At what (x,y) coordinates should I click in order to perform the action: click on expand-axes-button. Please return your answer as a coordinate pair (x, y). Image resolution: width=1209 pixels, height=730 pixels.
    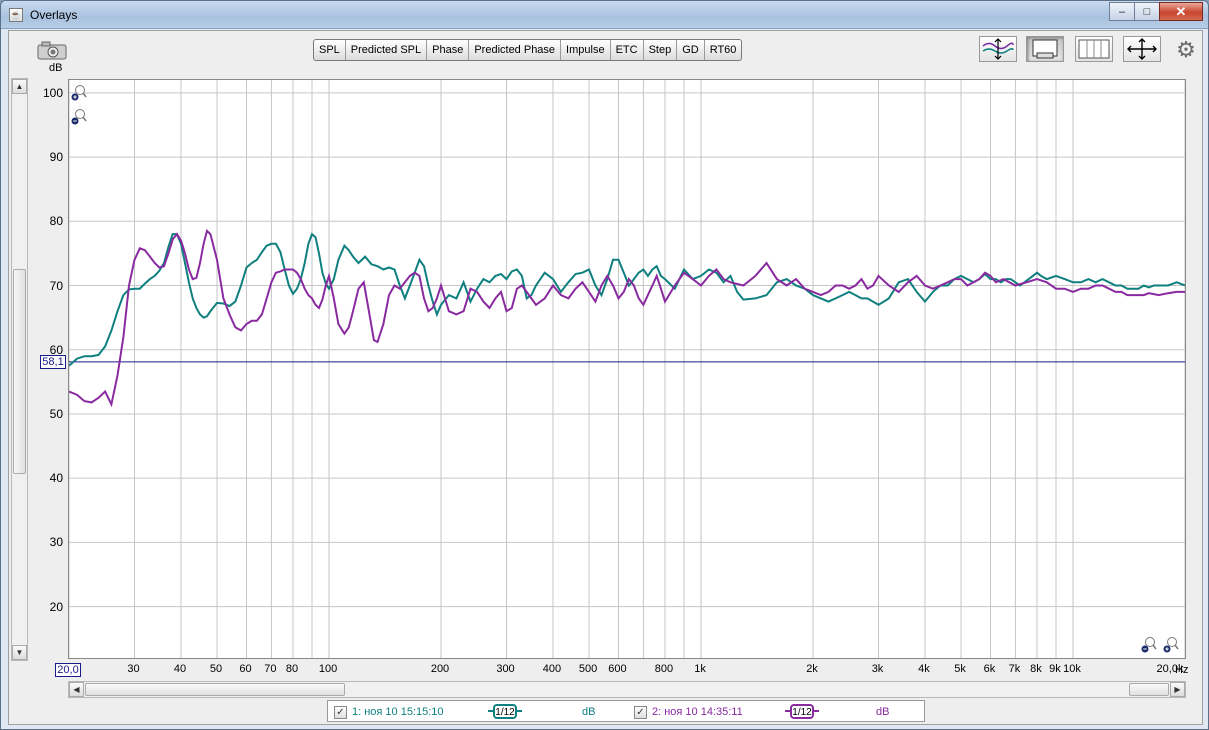
    Looking at the image, I should click on (1142, 49).